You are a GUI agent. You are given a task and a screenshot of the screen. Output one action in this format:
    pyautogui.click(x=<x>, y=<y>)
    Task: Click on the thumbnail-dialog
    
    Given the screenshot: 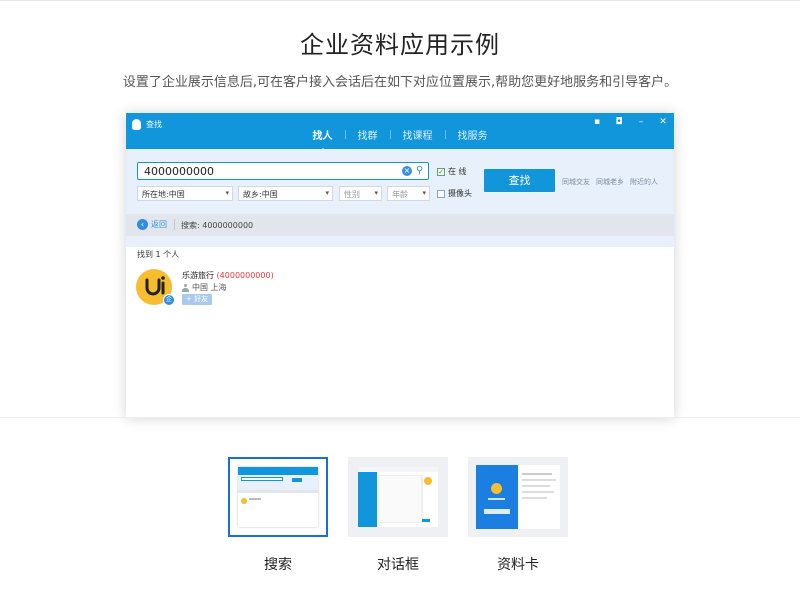 What is the action you would take?
    pyautogui.click(x=398, y=497)
    